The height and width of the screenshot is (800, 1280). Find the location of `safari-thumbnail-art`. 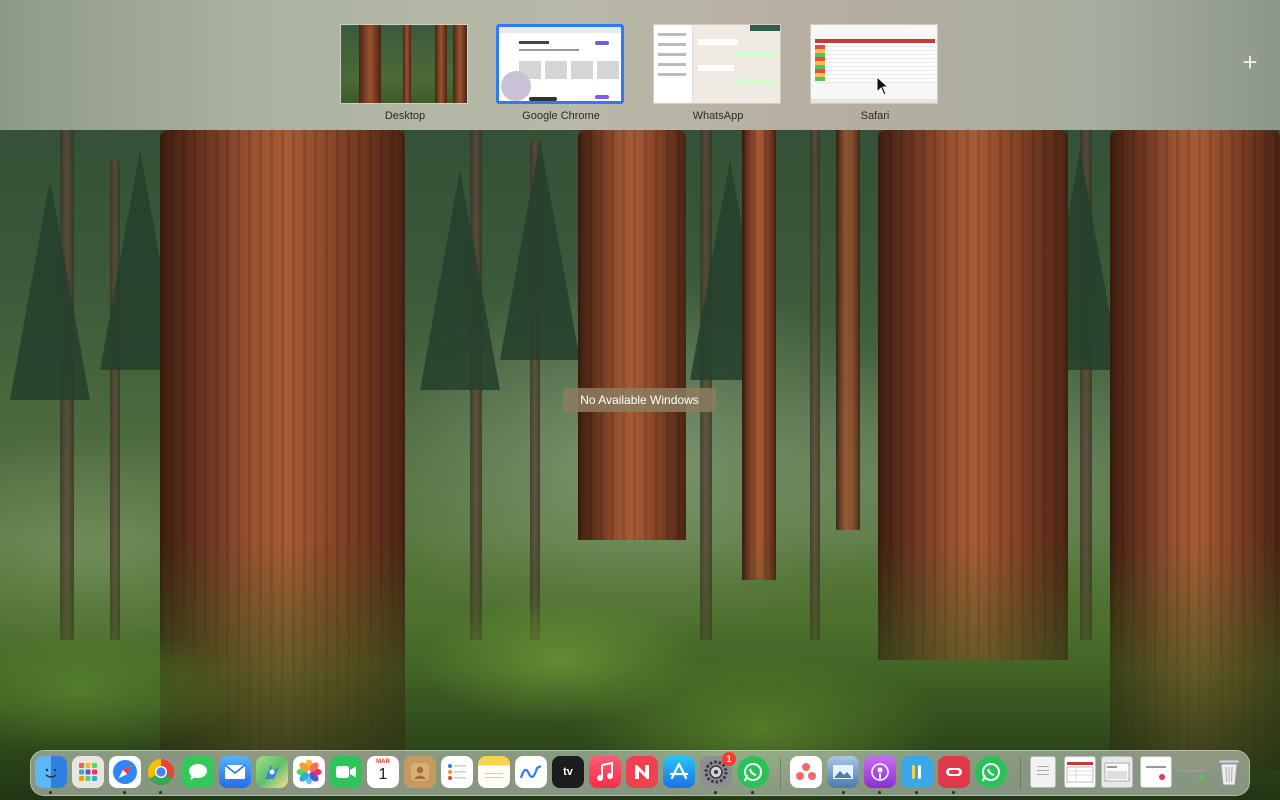

safari-thumbnail-art is located at coordinates (874, 64).